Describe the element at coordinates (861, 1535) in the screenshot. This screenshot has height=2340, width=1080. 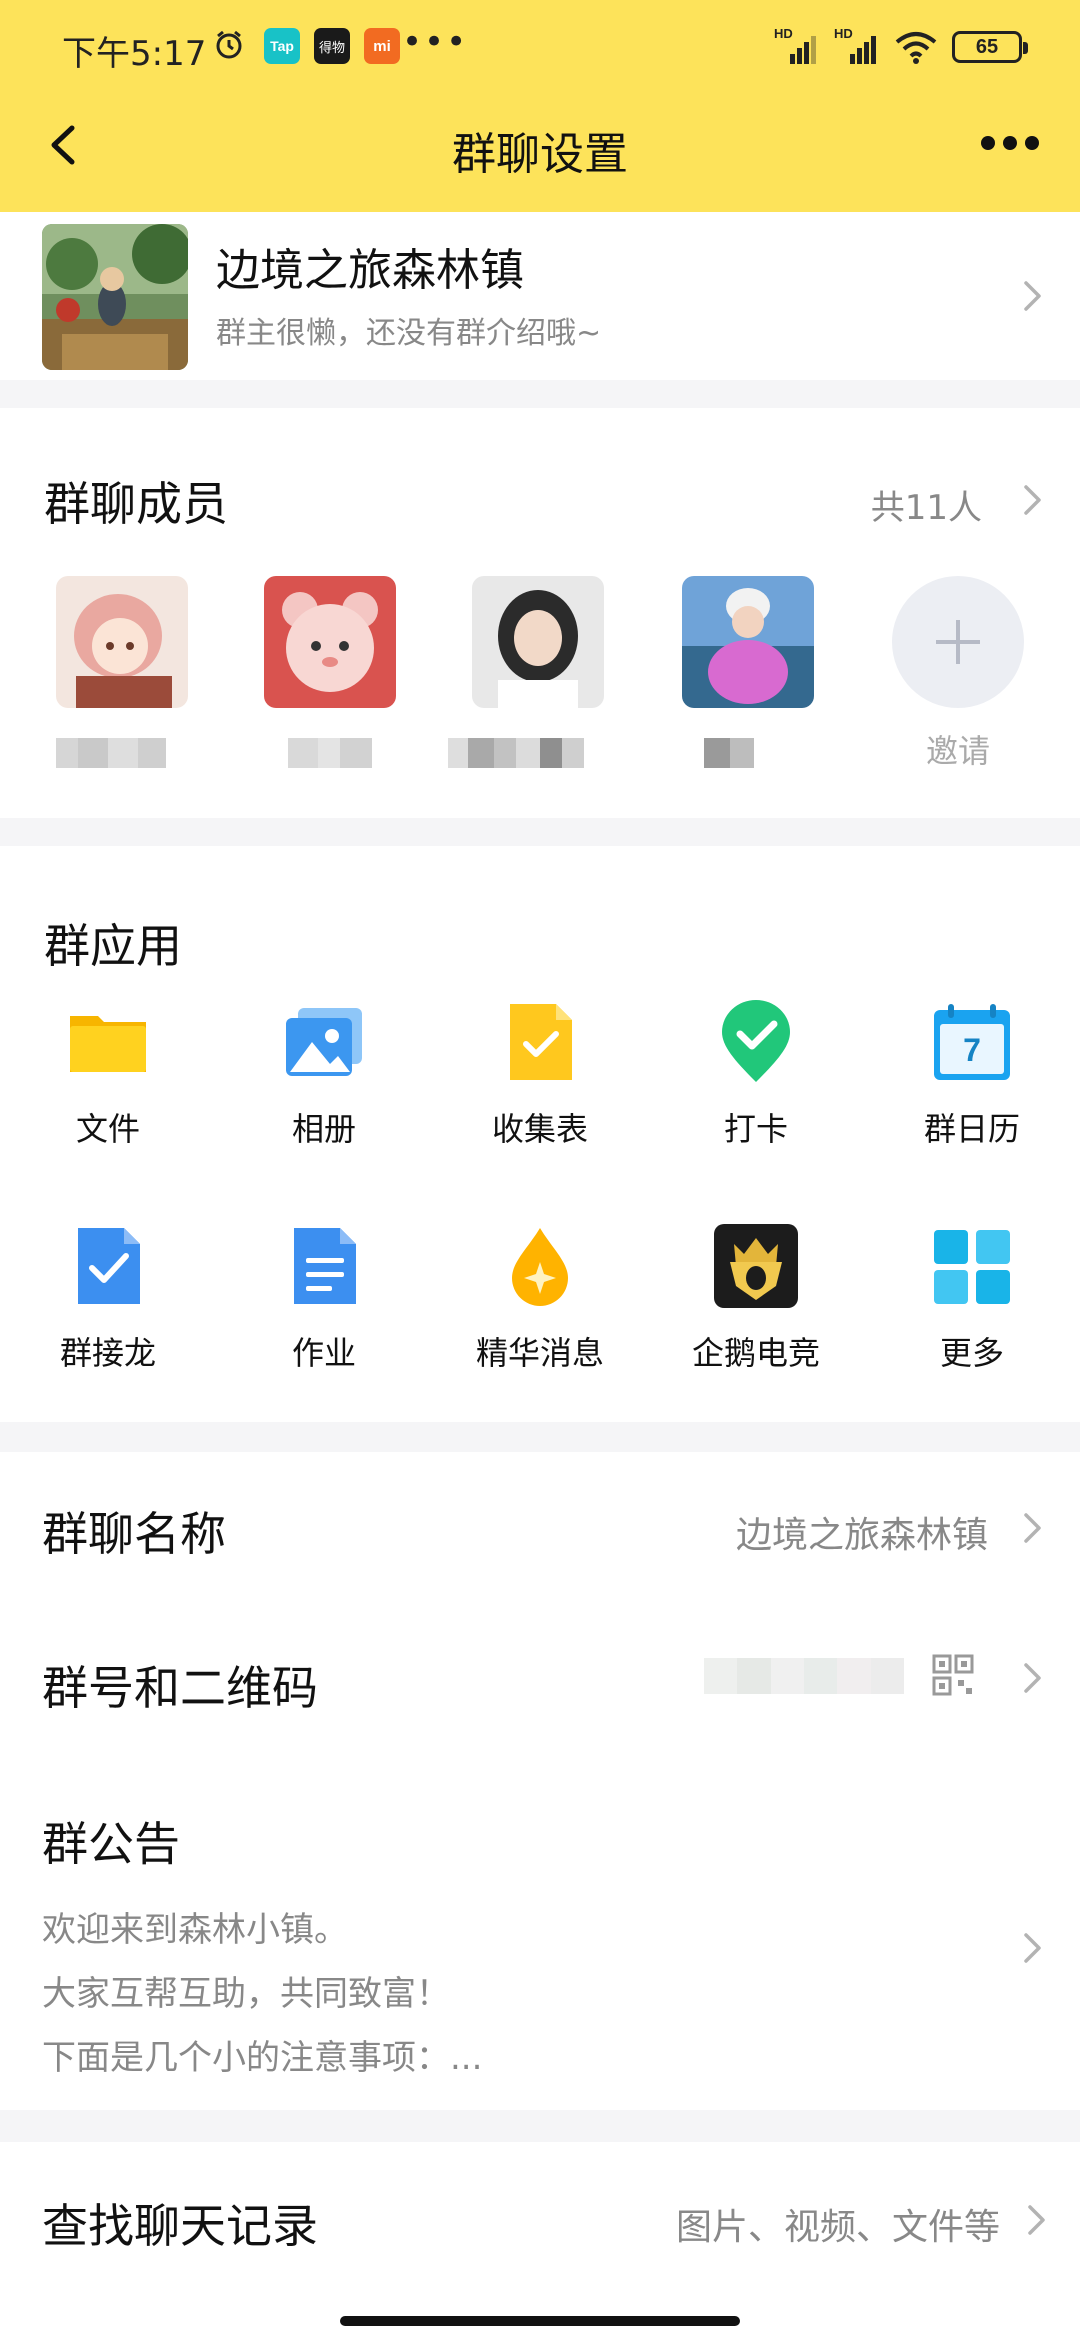
I see `group-name-value: 边境之旅森林镇` at that location.